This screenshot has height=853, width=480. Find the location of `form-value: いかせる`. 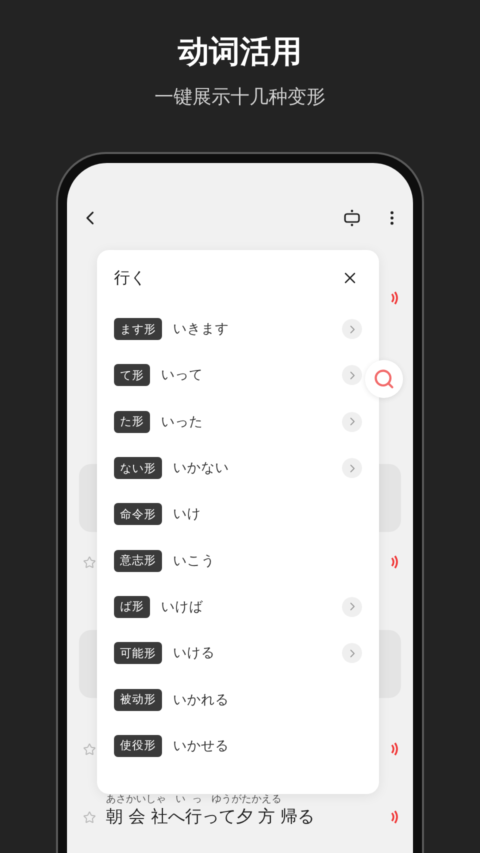

form-value: いかせる is located at coordinates (201, 745).